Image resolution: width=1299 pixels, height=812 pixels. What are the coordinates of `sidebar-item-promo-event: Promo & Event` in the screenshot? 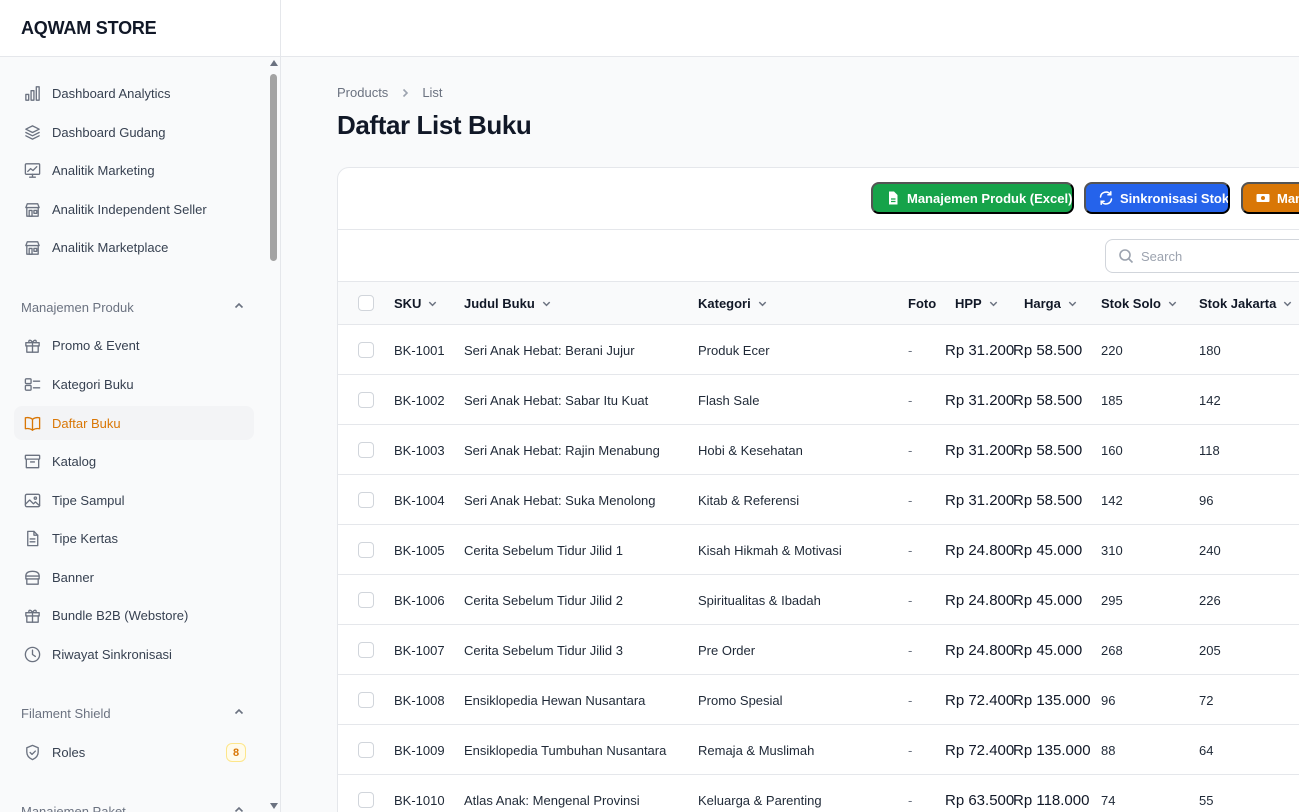 It's located at (134, 345).